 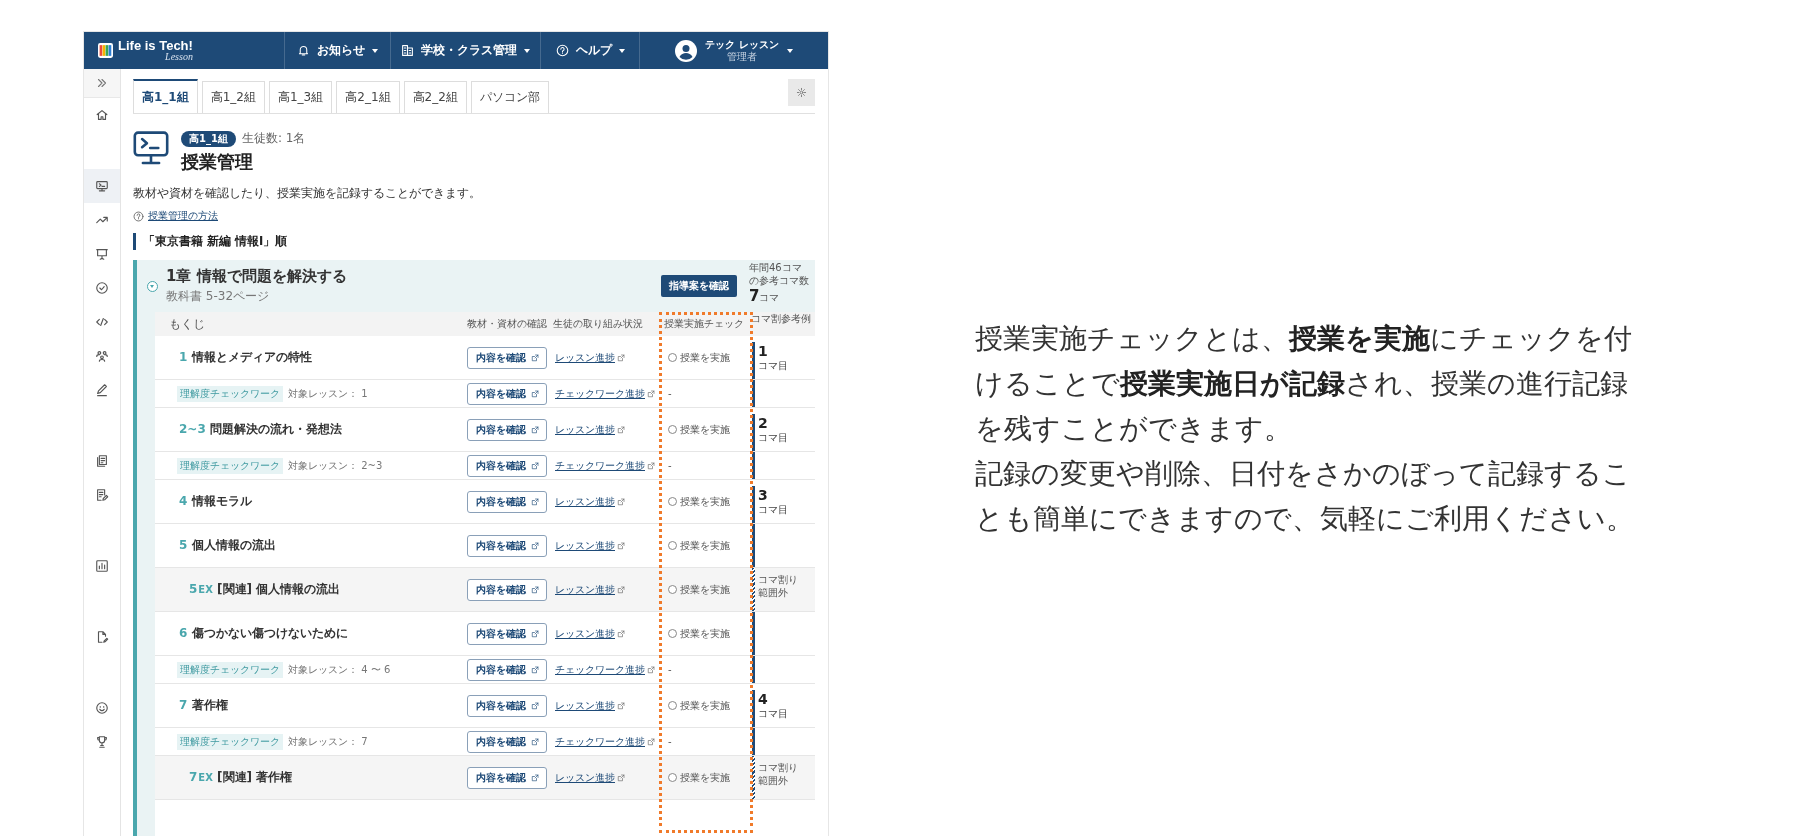 What do you see at coordinates (105, 50) in the screenshot?
I see `logo-mark-icon` at bounding box center [105, 50].